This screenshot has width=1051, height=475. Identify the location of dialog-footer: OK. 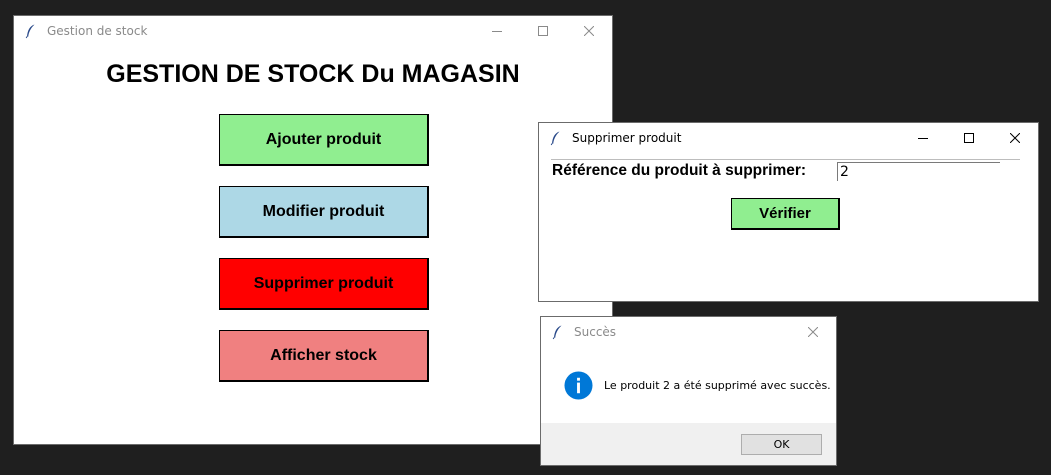
(688, 444).